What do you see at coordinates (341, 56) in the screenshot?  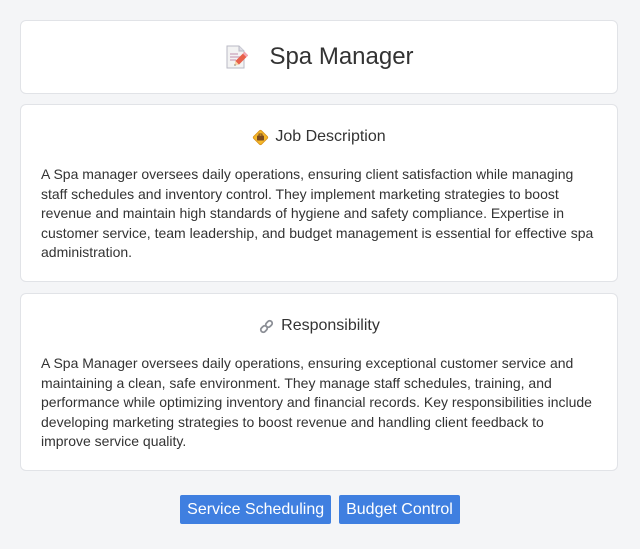 I see `page-title: Spa Manager` at bounding box center [341, 56].